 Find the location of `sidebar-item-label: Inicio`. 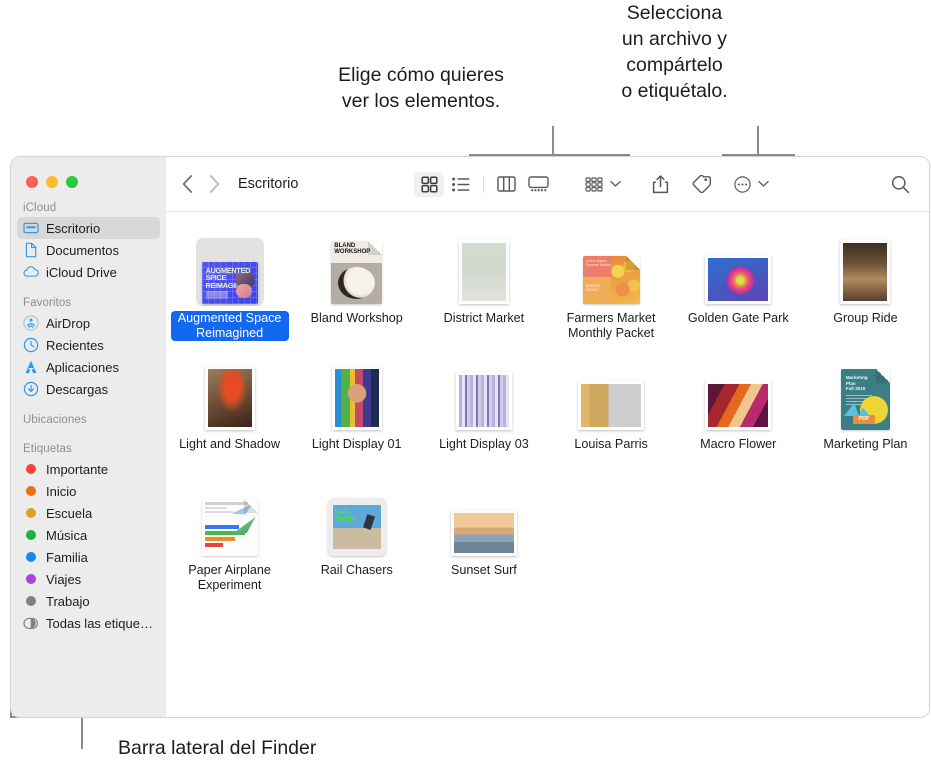

sidebar-item-label: Inicio is located at coordinates (61, 491).